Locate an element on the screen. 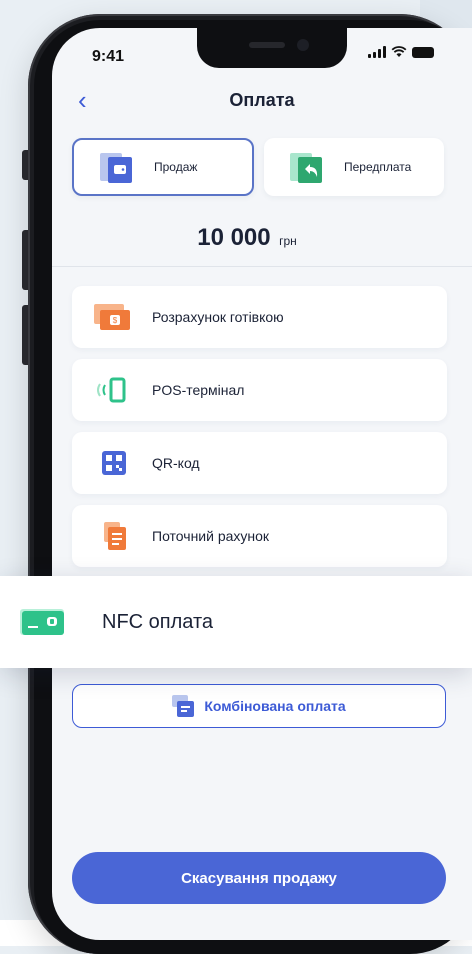 This screenshot has height=954, width=472. wifi-icon is located at coordinates (399, 51).